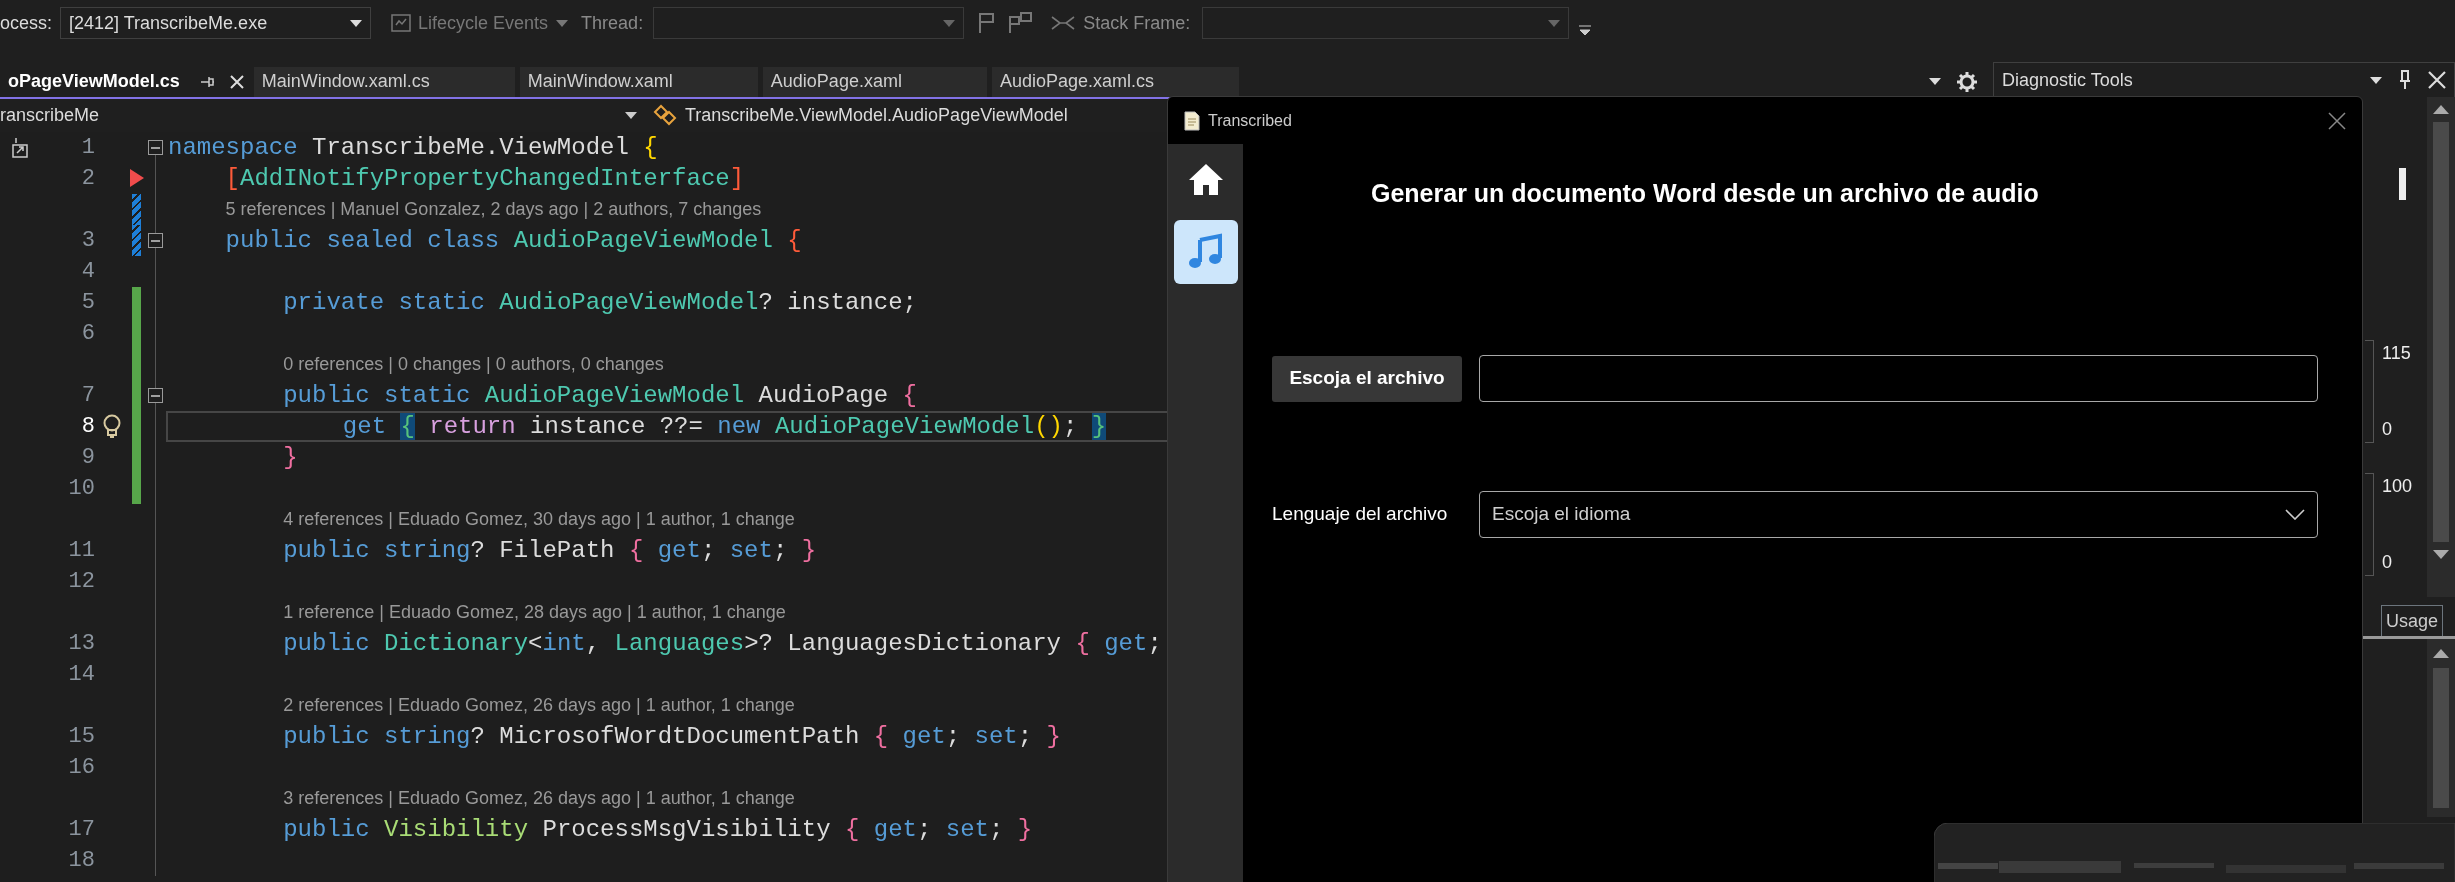 This screenshot has height=882, width=2455. I want to click on overflow-icon, so click(1585, 30).